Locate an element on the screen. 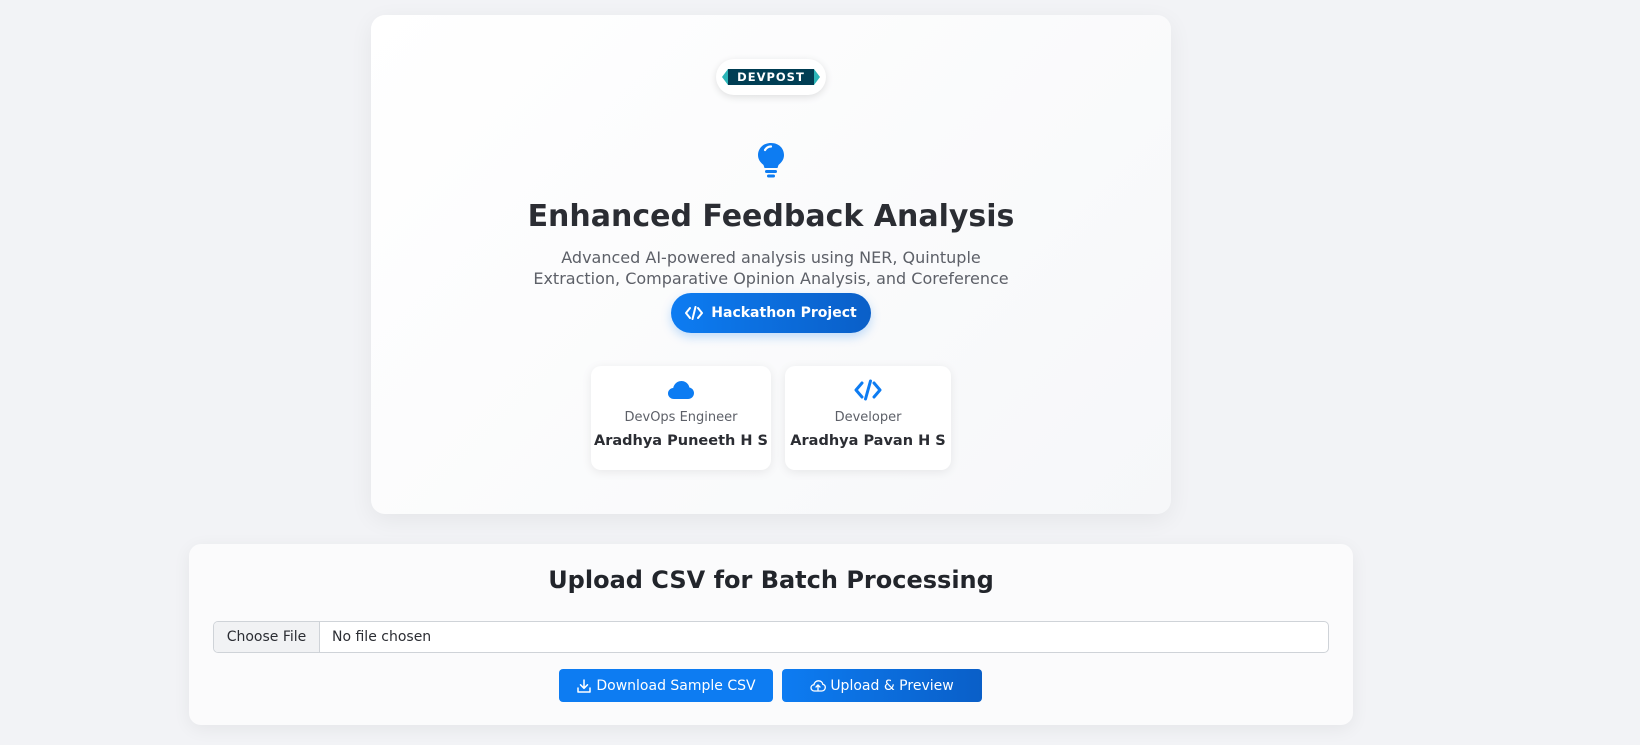 This screenshot has height=745, width=1640. team-card-developer: Developer Aradhya Pavan H S is located at coordinates (868, 418).